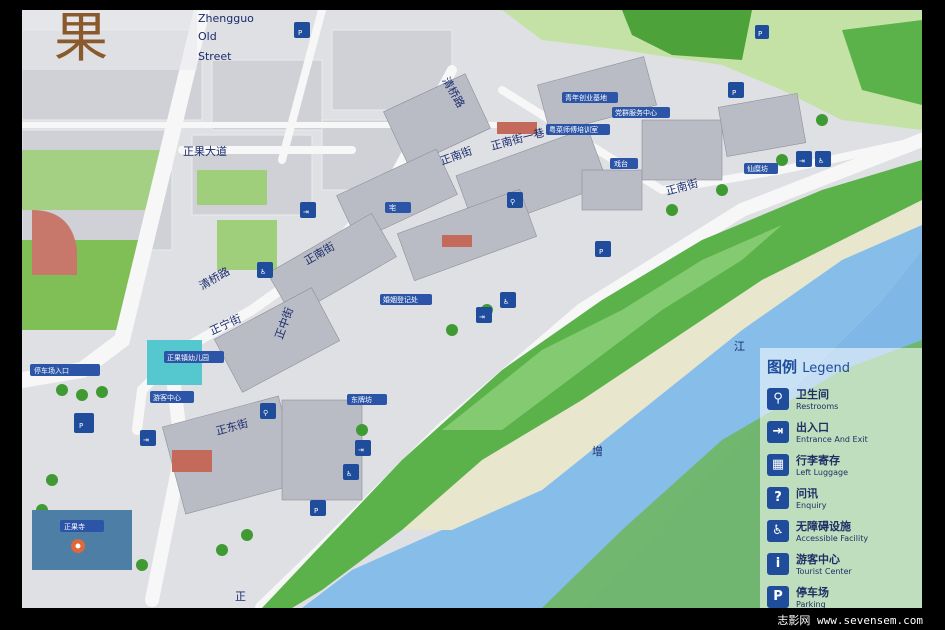 The height and width of the screenshot is (630, 945). What do you see at coordinates (205, 151) in the screenshot?
I see `road-zhengguo-avenue: 正果大道` at bounding box center [205, 151].